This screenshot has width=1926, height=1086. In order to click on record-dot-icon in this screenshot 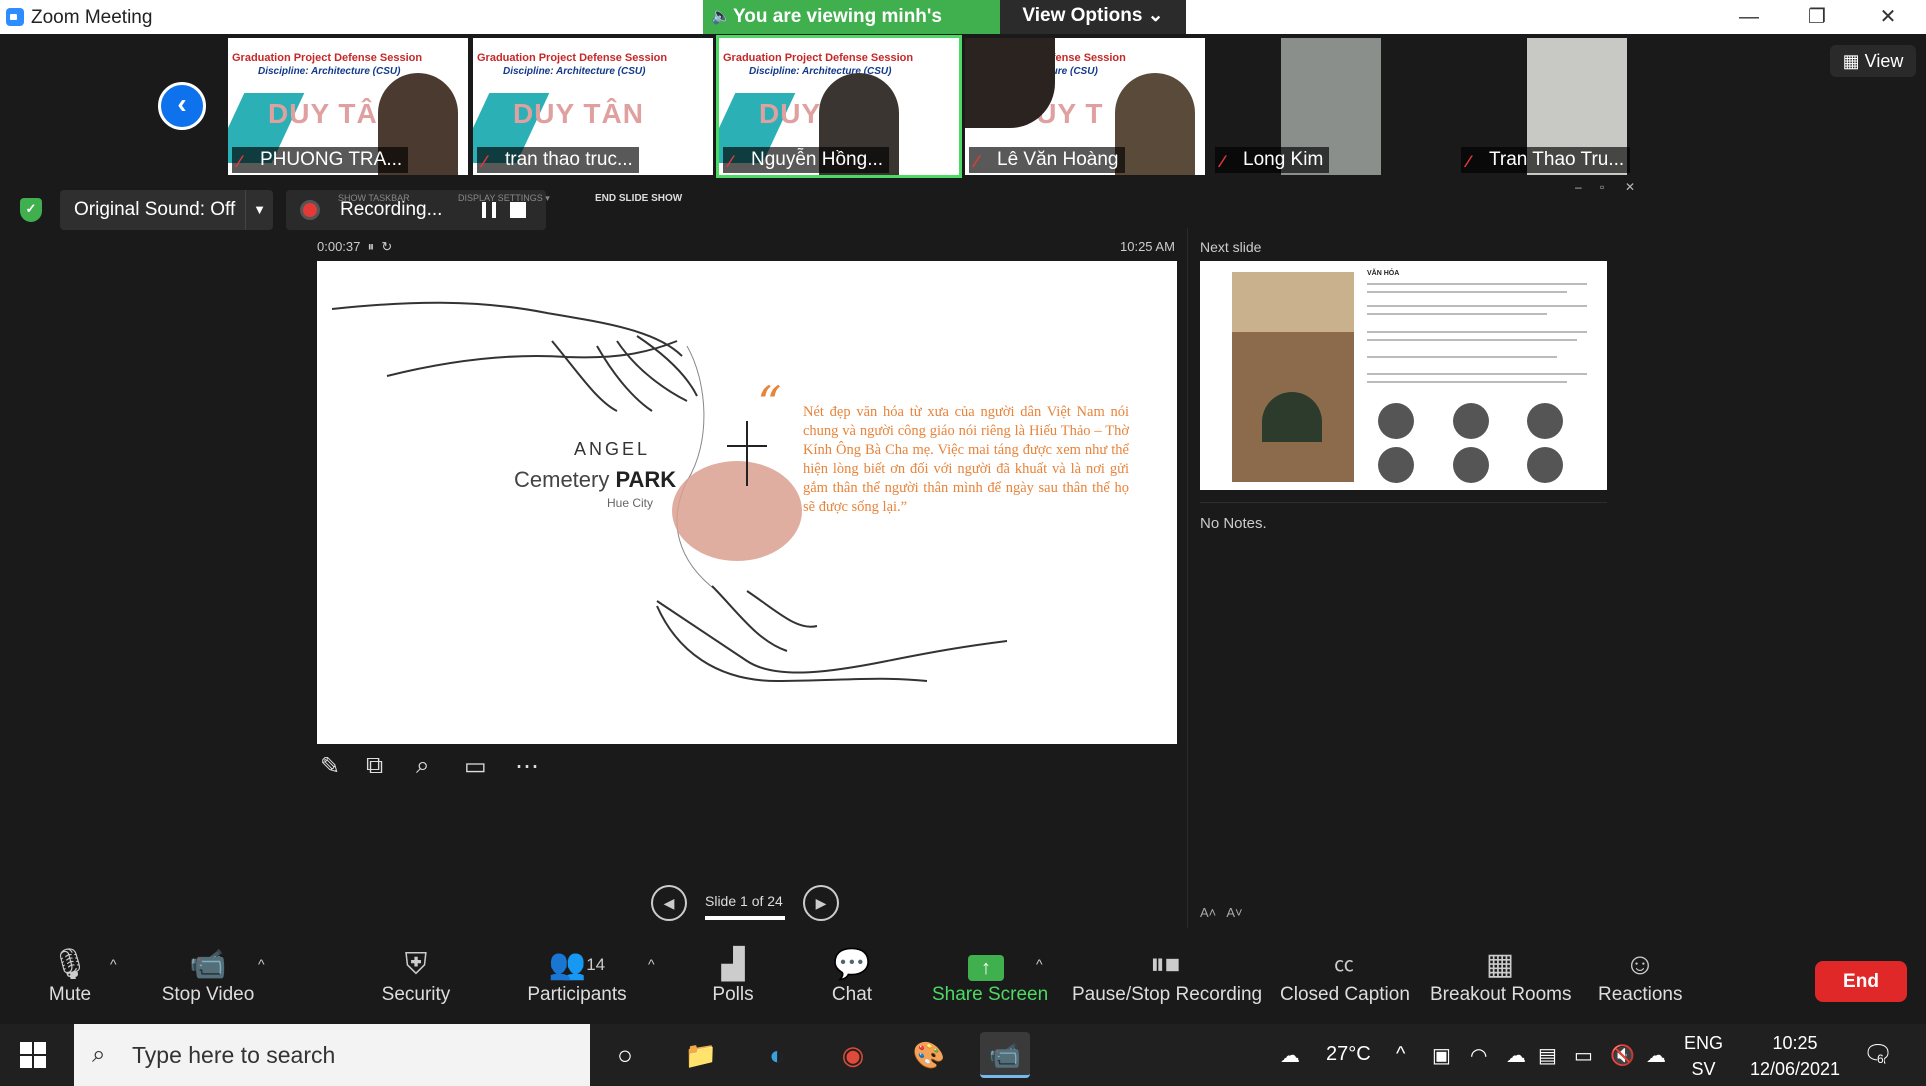, I will do `click(310, 210)`.